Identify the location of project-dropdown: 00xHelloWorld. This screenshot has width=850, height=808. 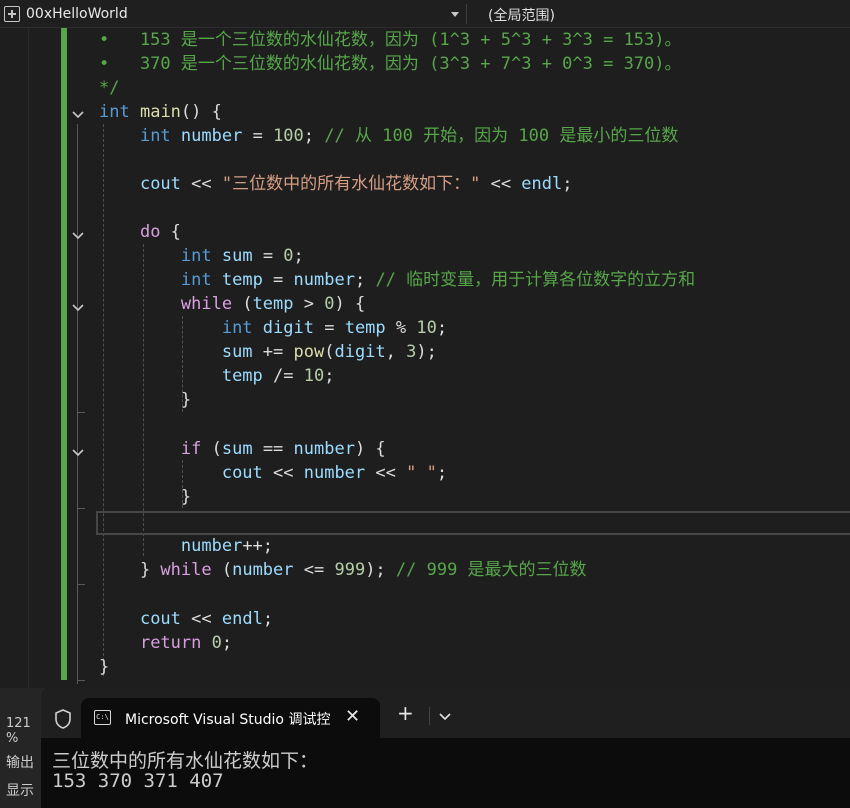
(231, 14).